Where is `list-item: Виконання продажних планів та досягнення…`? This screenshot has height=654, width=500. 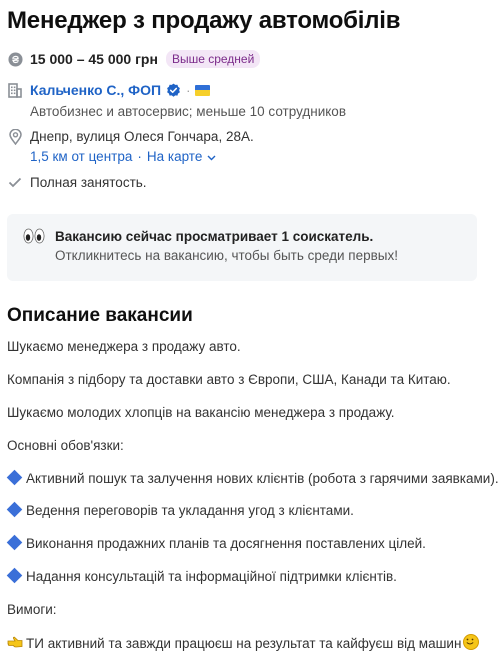 list-item: Виконання продажних планів та досягнення… is located at coordinates (249, 544).